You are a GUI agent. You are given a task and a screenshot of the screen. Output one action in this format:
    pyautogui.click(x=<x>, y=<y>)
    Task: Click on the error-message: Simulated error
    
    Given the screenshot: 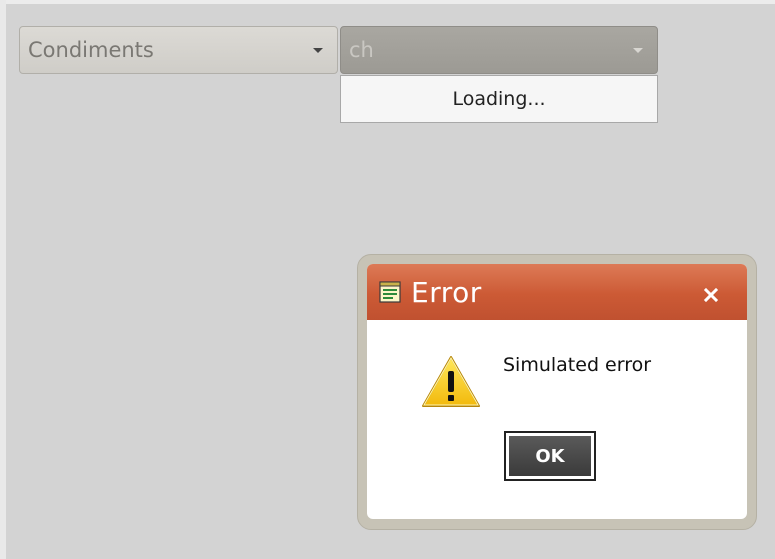 What is the action you would take?
    pyautogui.click(x=577, y=365)
    